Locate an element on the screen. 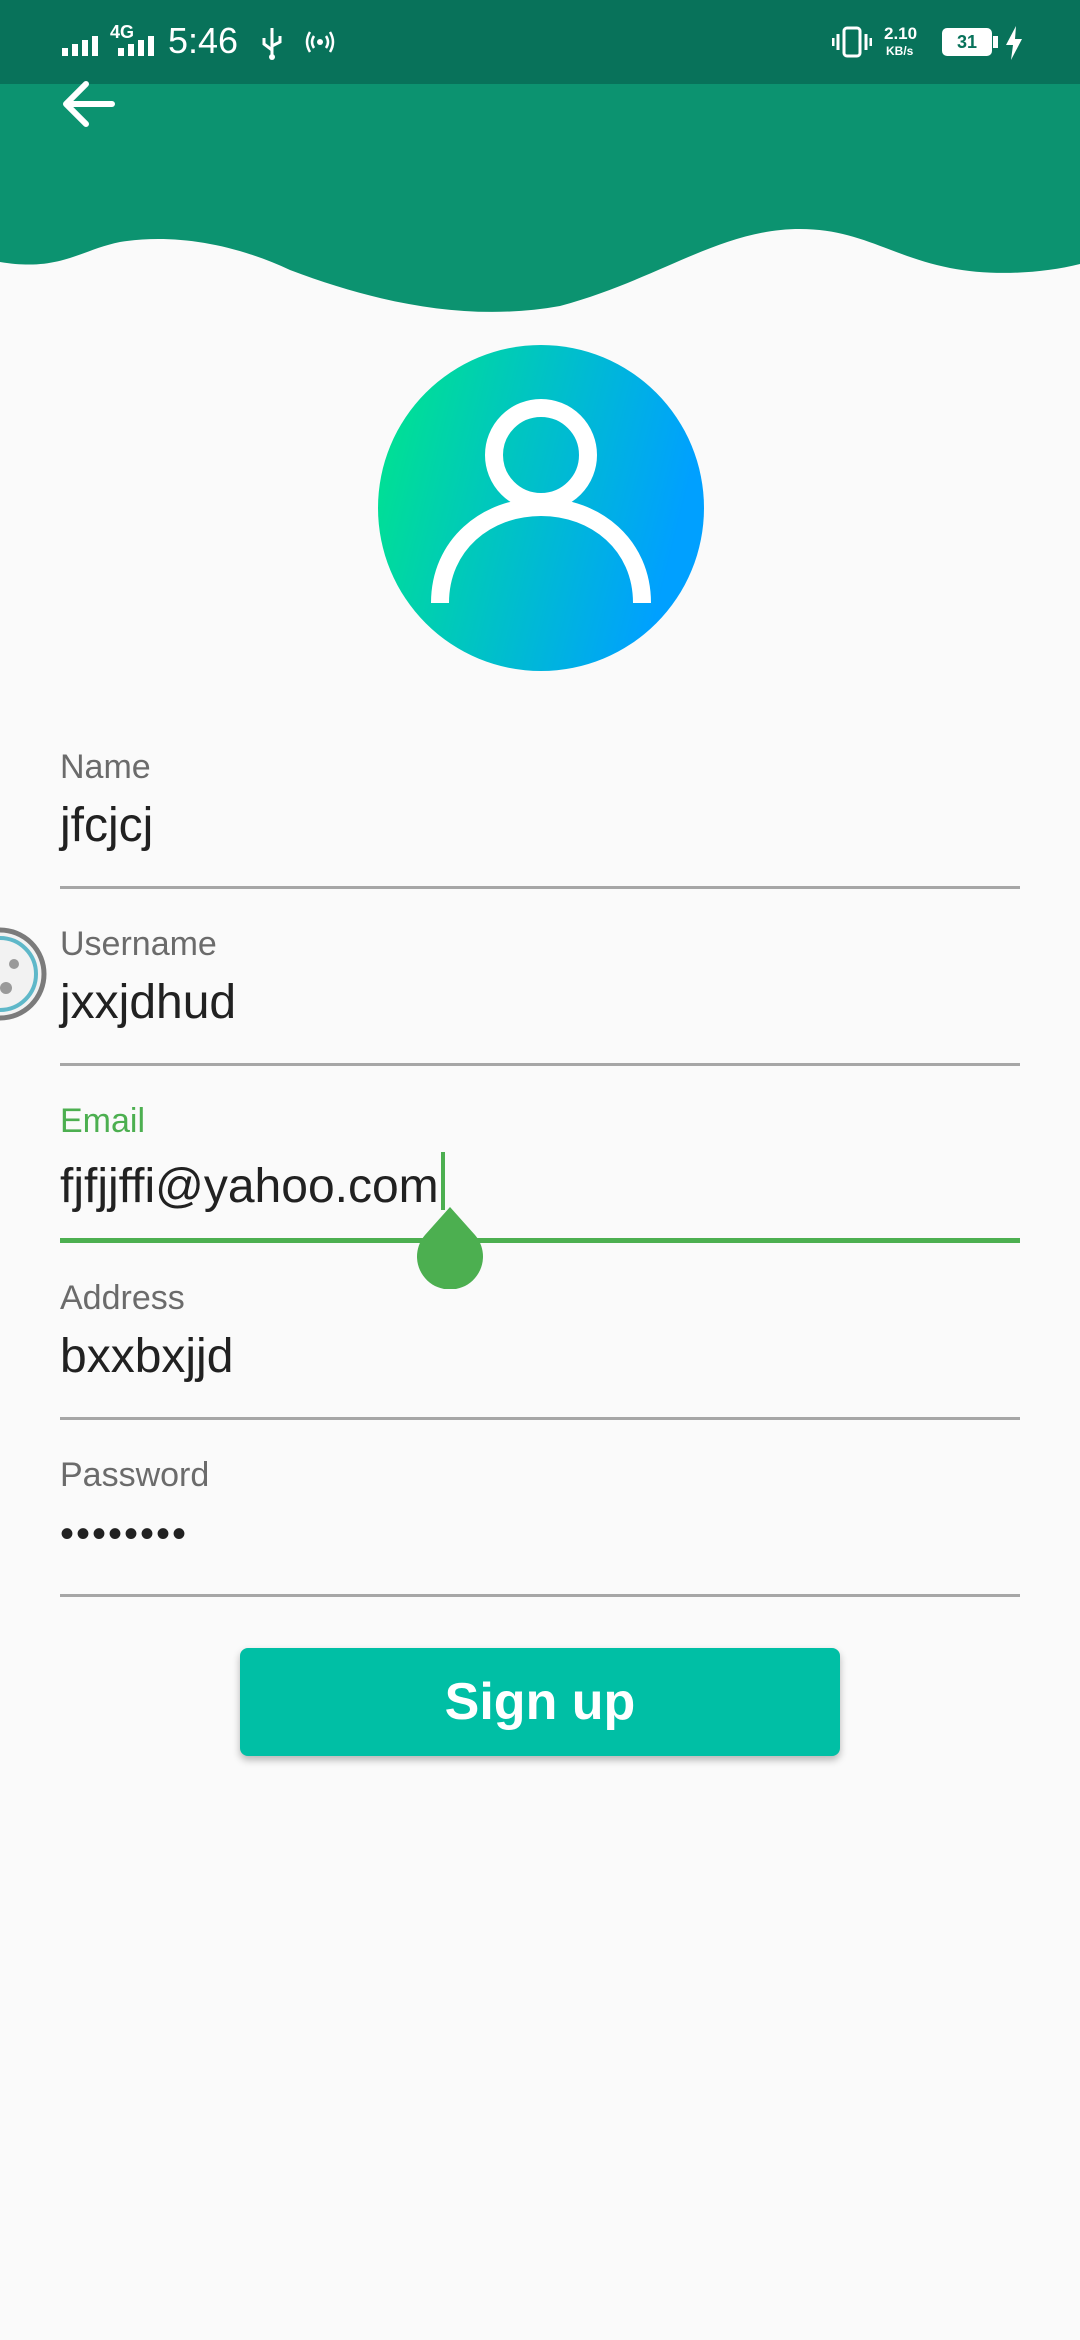 The width and height of the screenshot is (1080, 2340). address-field: Address bxxbxjjd is located at coordinates (540, 1368).